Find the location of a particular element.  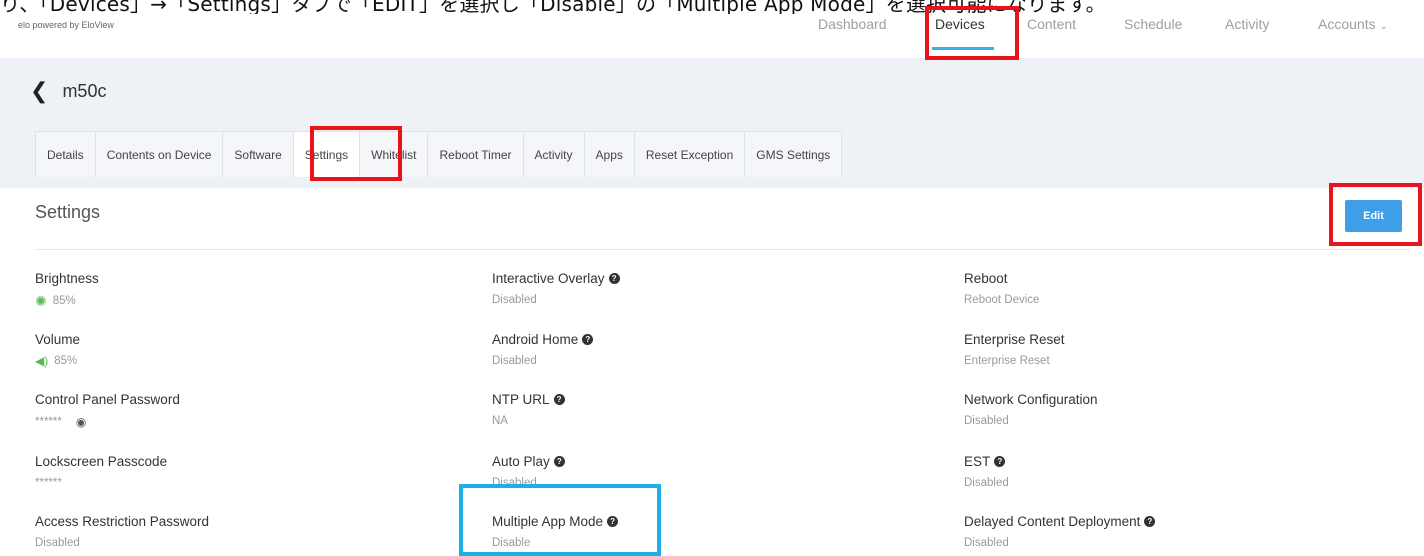

setting-reboot: Reboot Reboot Device is located at coordinates (1001, 288).